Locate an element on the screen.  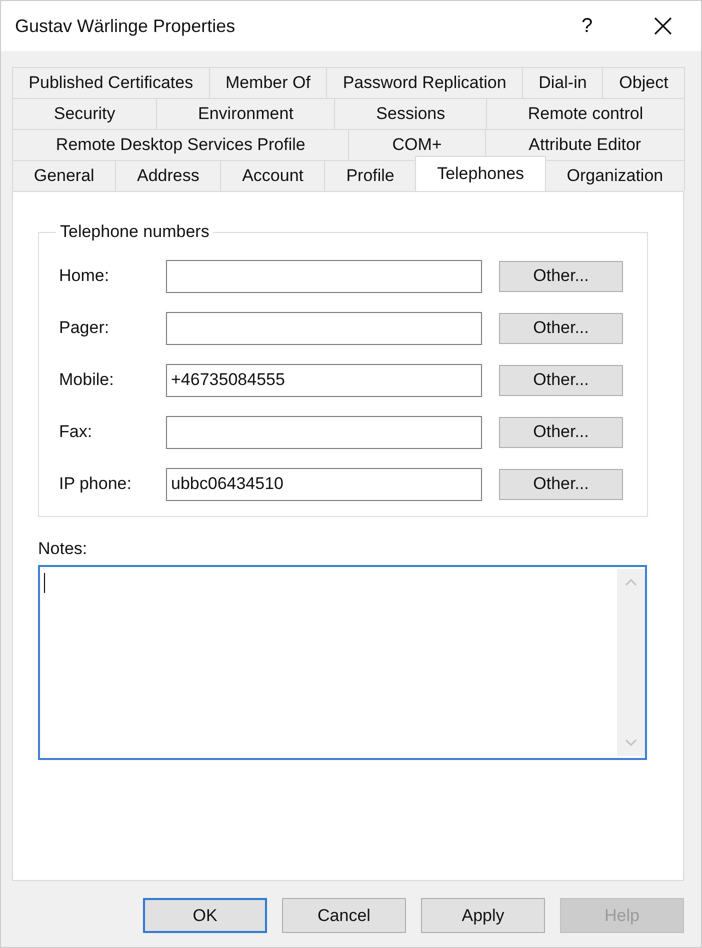
field-label: Pager: is located at coordinates (84, 328).